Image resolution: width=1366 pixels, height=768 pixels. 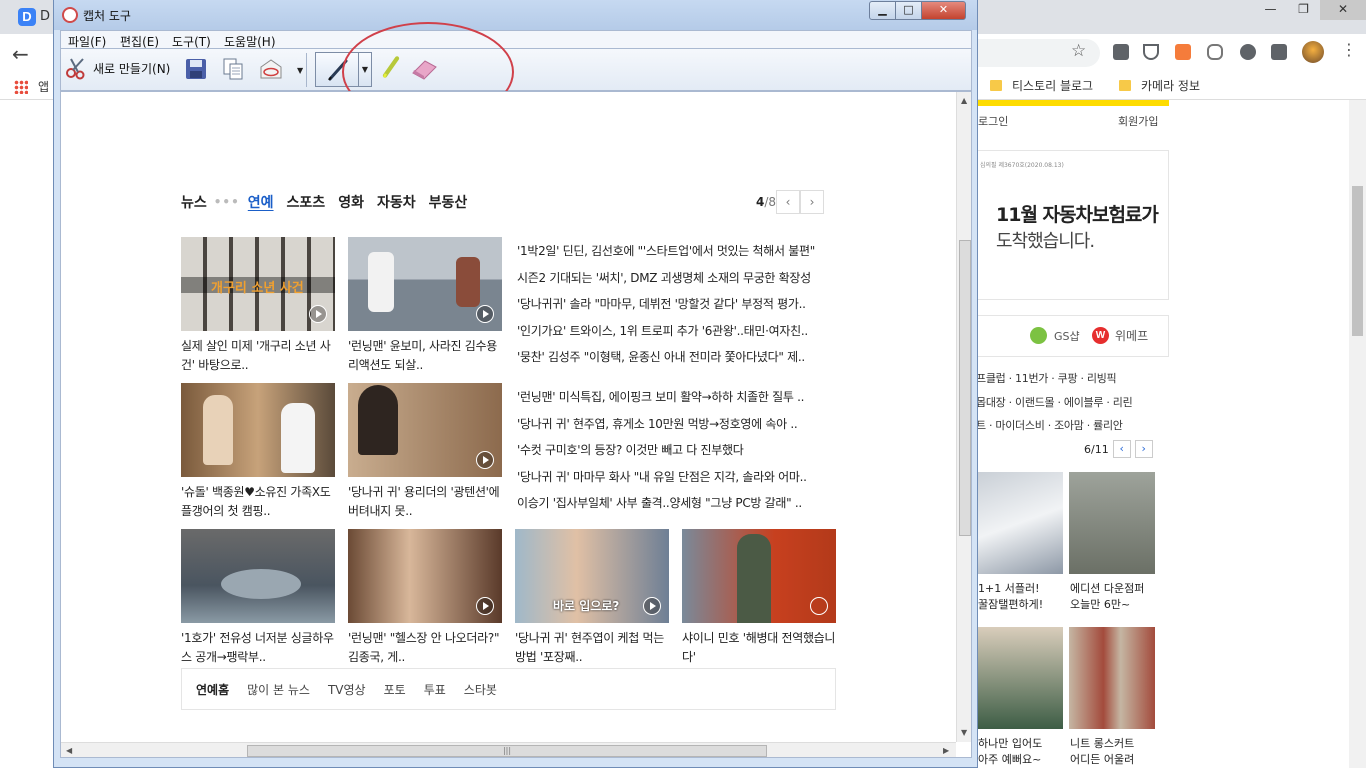 I want to click on scroll-left-icon: ◀, so click(x=69, y=750).